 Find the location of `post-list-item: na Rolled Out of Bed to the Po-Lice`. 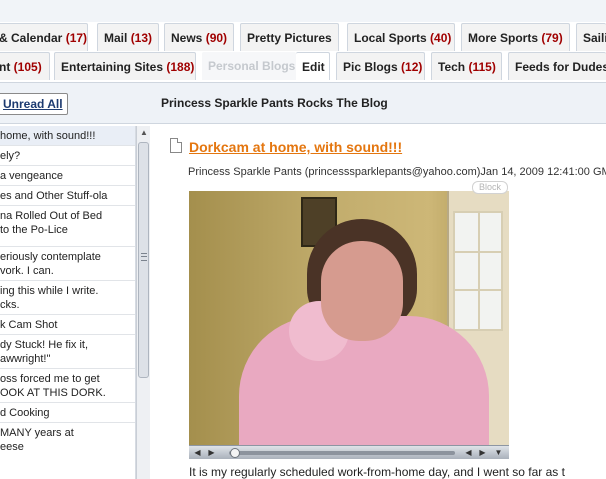

post-list-item: na Rolled Out of Bed to the Po-Lice is located at coordinates (67, 226).